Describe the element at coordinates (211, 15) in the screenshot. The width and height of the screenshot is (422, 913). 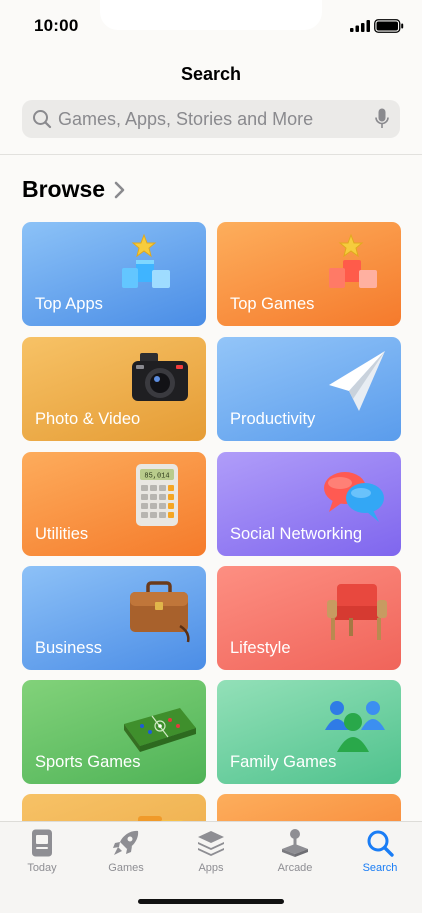
I see `notch` at that location.